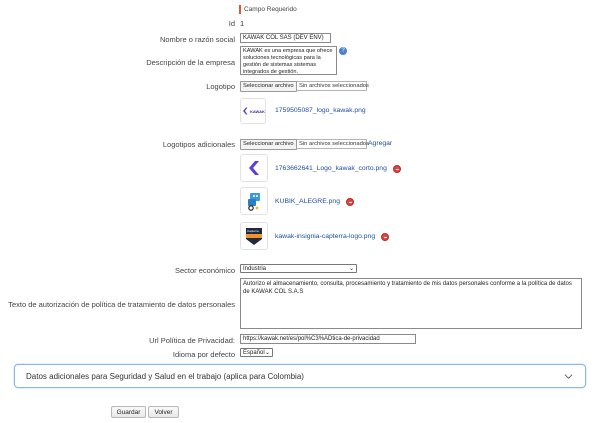 Image resolution: width=600 pixels, height=423 pixels. Describe the element at coordinates (334, 86) in the screenshot. I see `logo-file-status: Sin archivos seleccionados` at that location.